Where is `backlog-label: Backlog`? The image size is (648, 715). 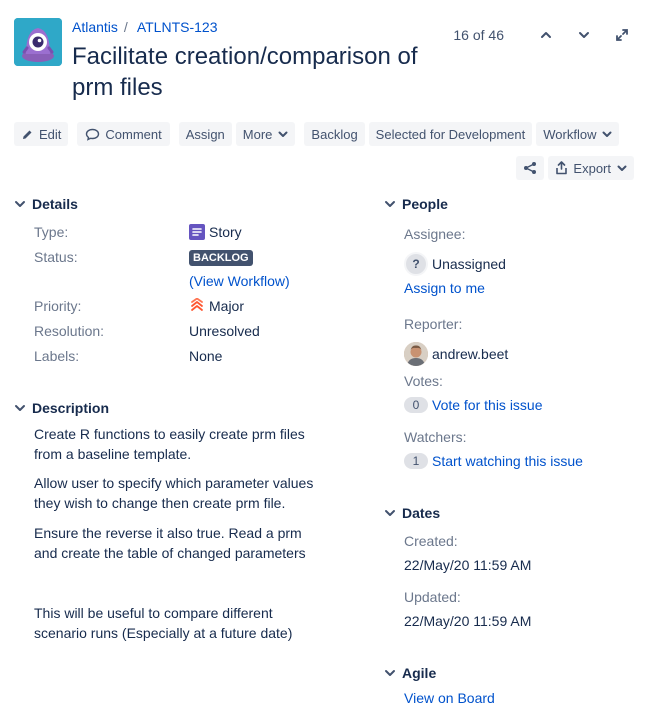
backlog-label: Backlog is located at coordinates (334, 134).